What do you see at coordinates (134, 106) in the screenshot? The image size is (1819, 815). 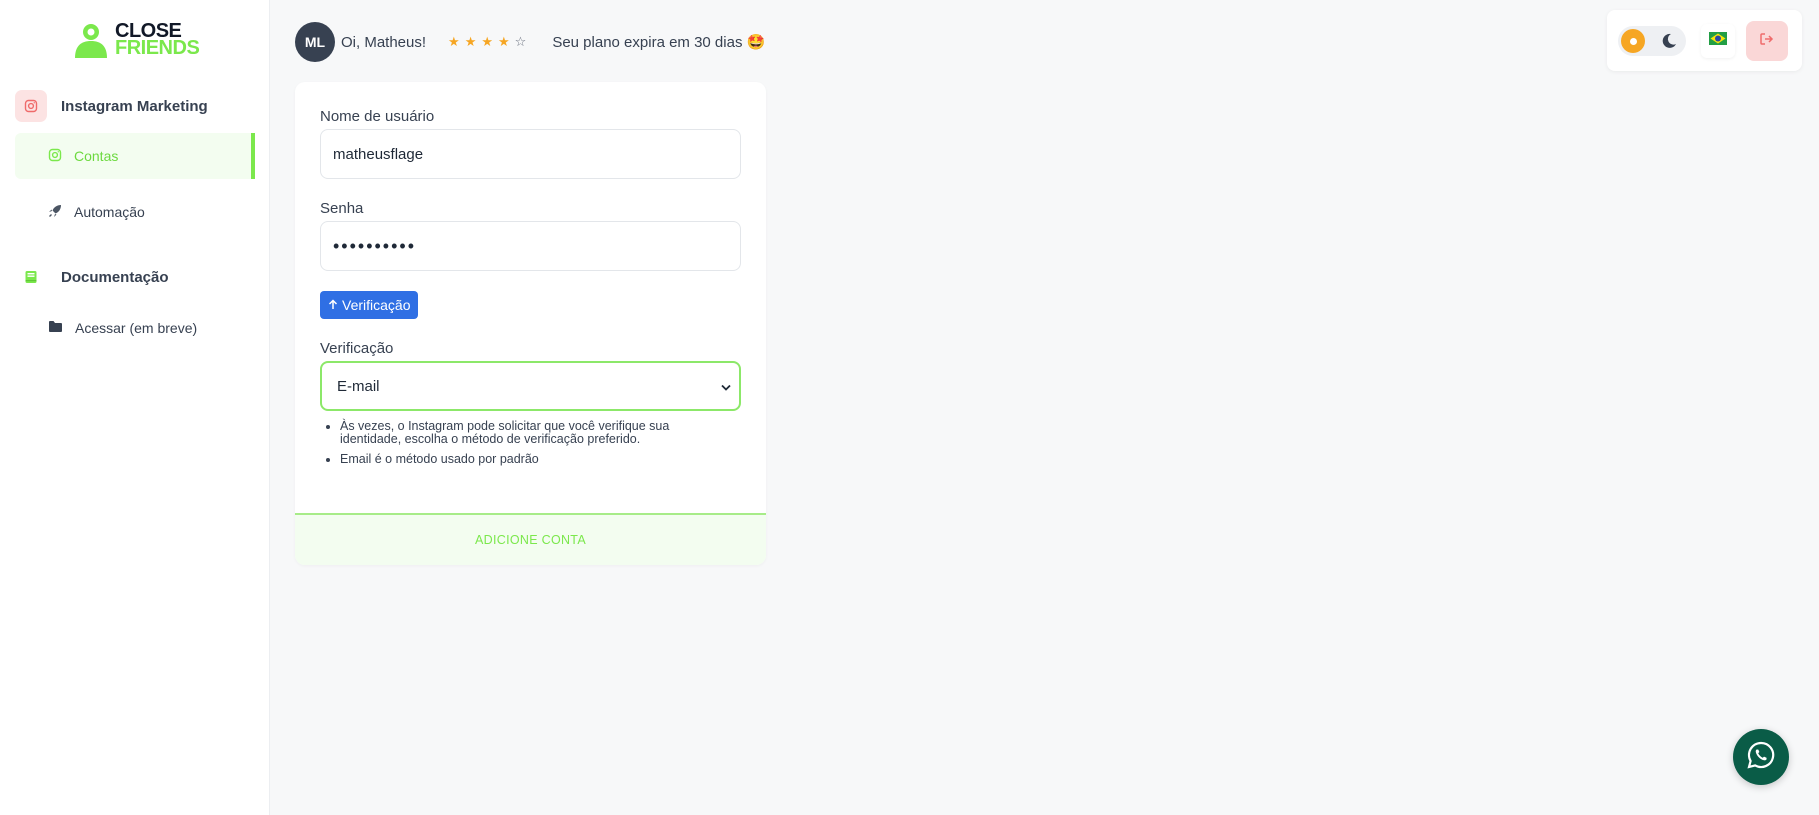 I see `sidebar-section-label: Instagram Marketing` at bounding box center [134, 106].